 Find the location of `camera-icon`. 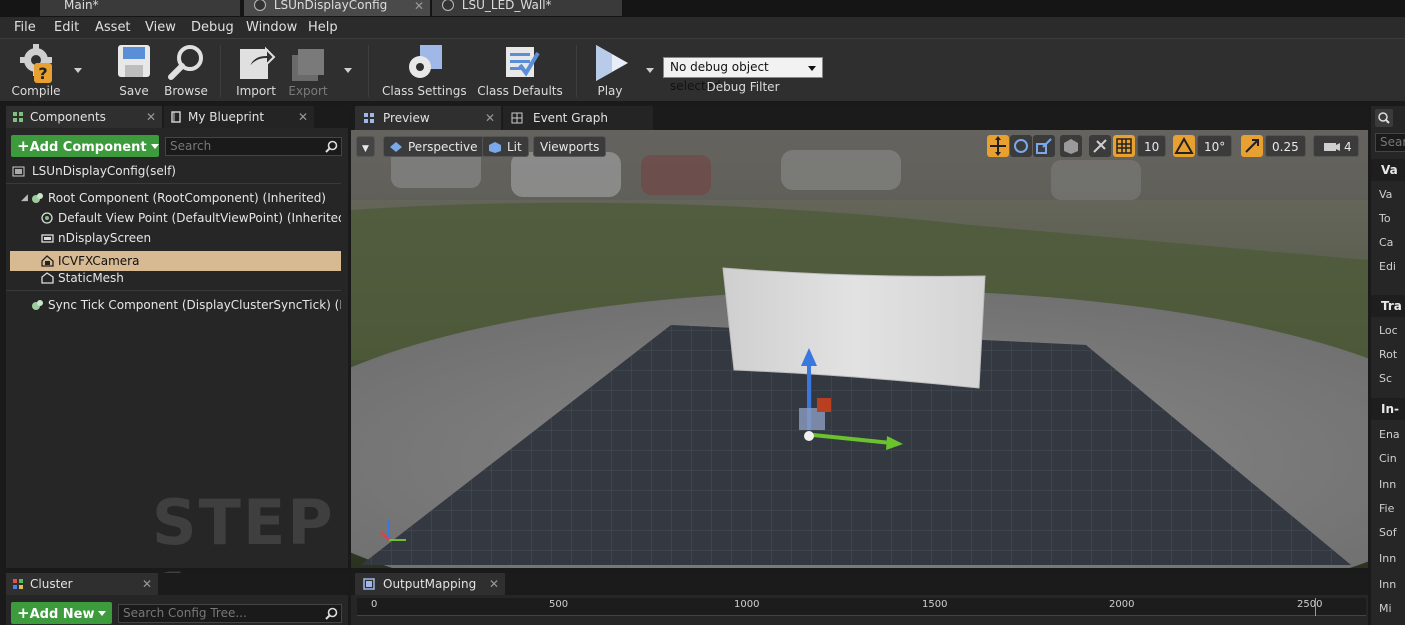

camera-icon is located at coordinates (47, 261).